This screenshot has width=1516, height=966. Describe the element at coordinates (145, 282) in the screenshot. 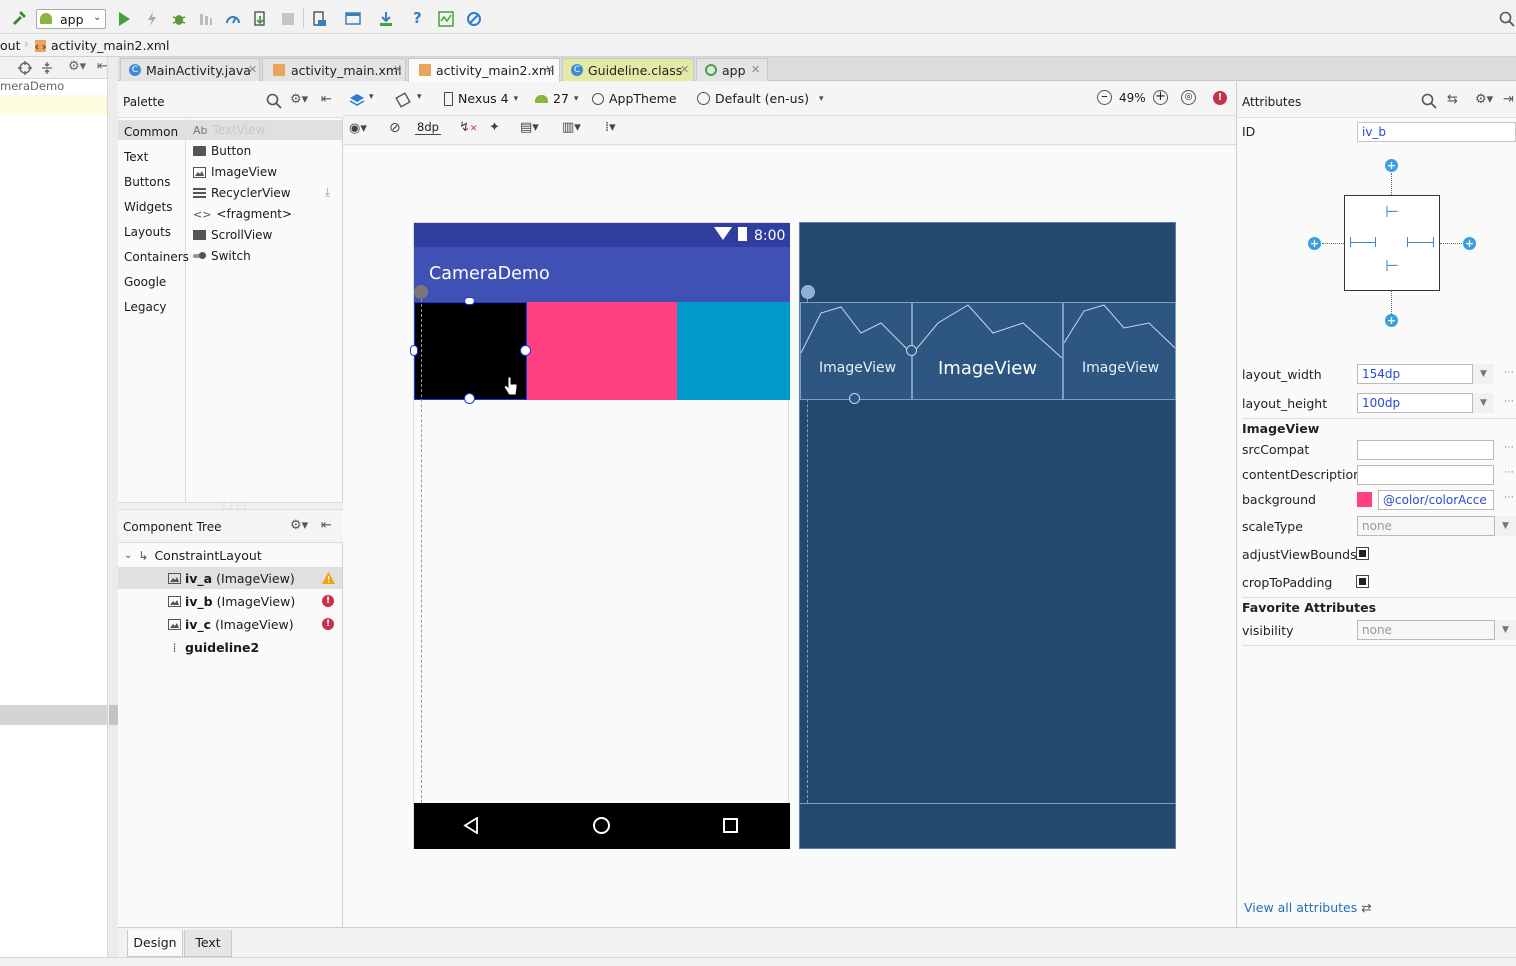

I see `palette-category-google: Google` at that location.